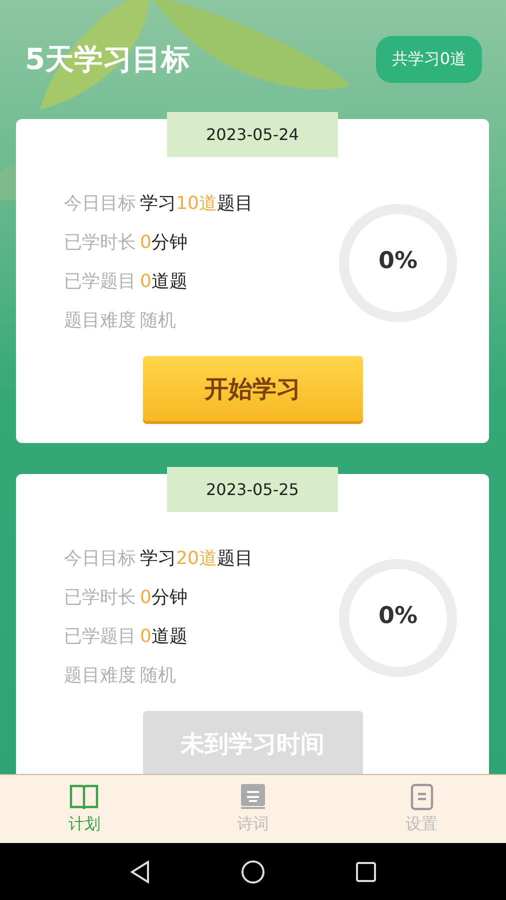 The height and width of the screenshot is (900, 506). I want to click on total-studied-button: 共学习0道, so click(429, 59).